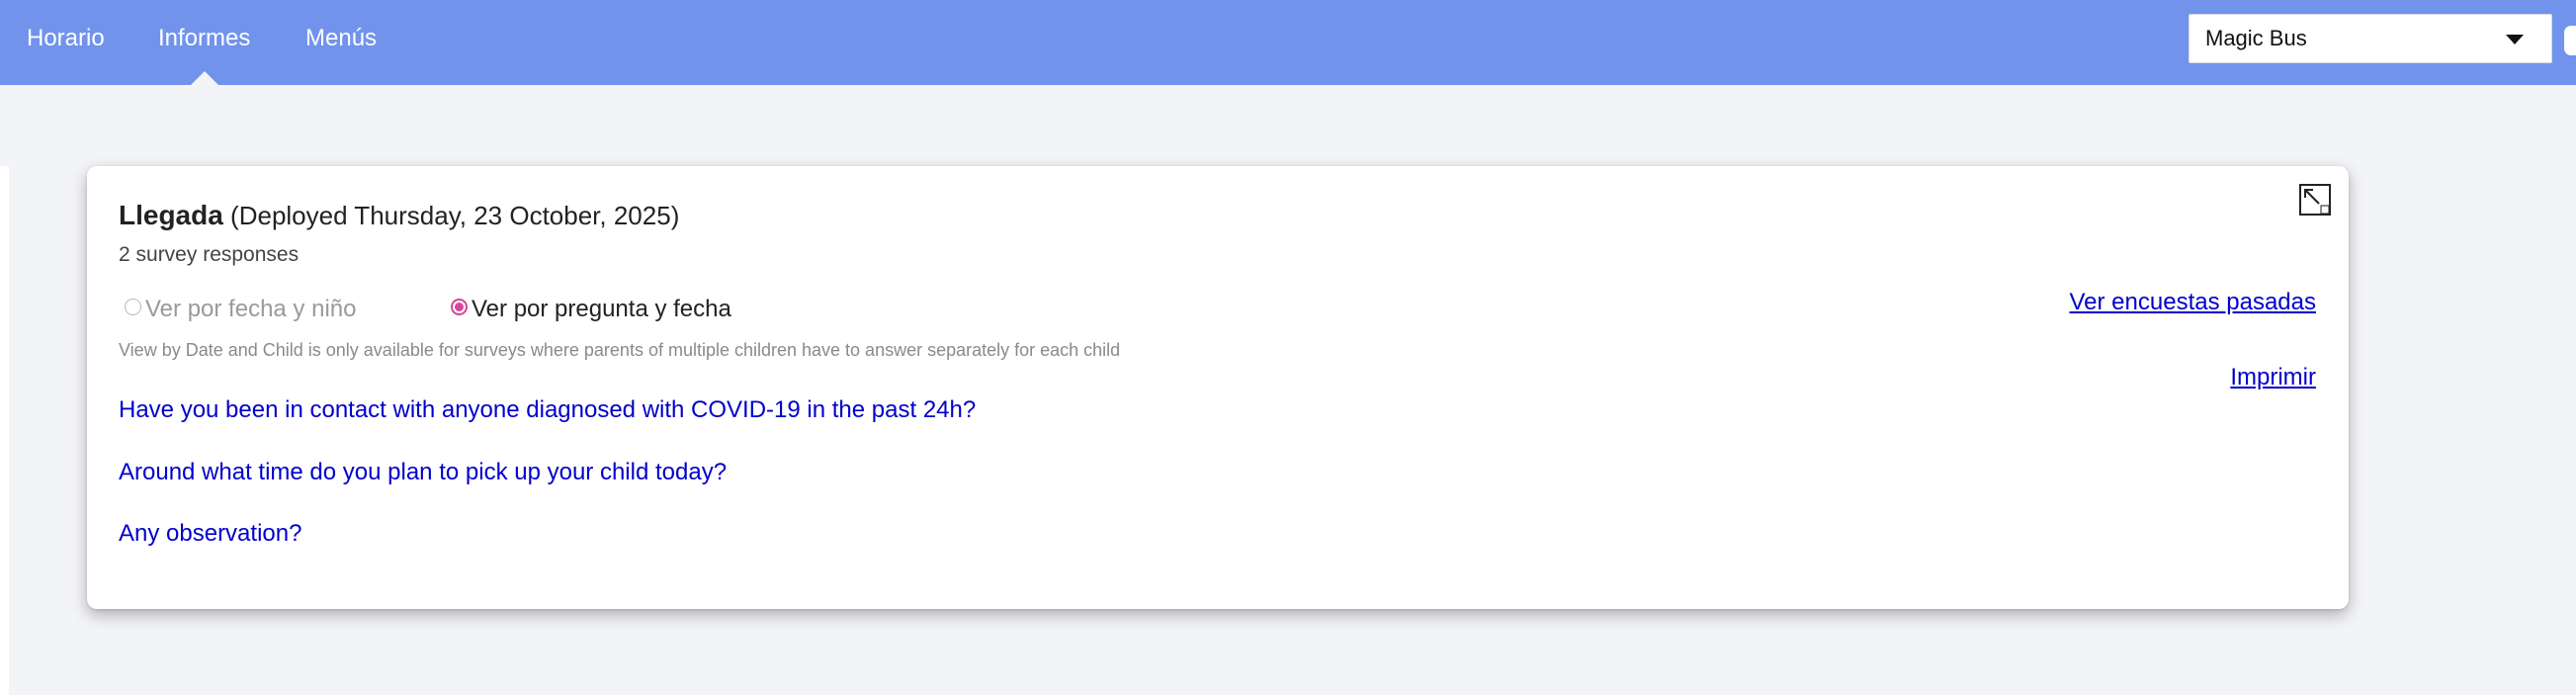  Describe the element at coordinates (2515, 40) in the screenshot. I see `caret-down-icon` at that location.